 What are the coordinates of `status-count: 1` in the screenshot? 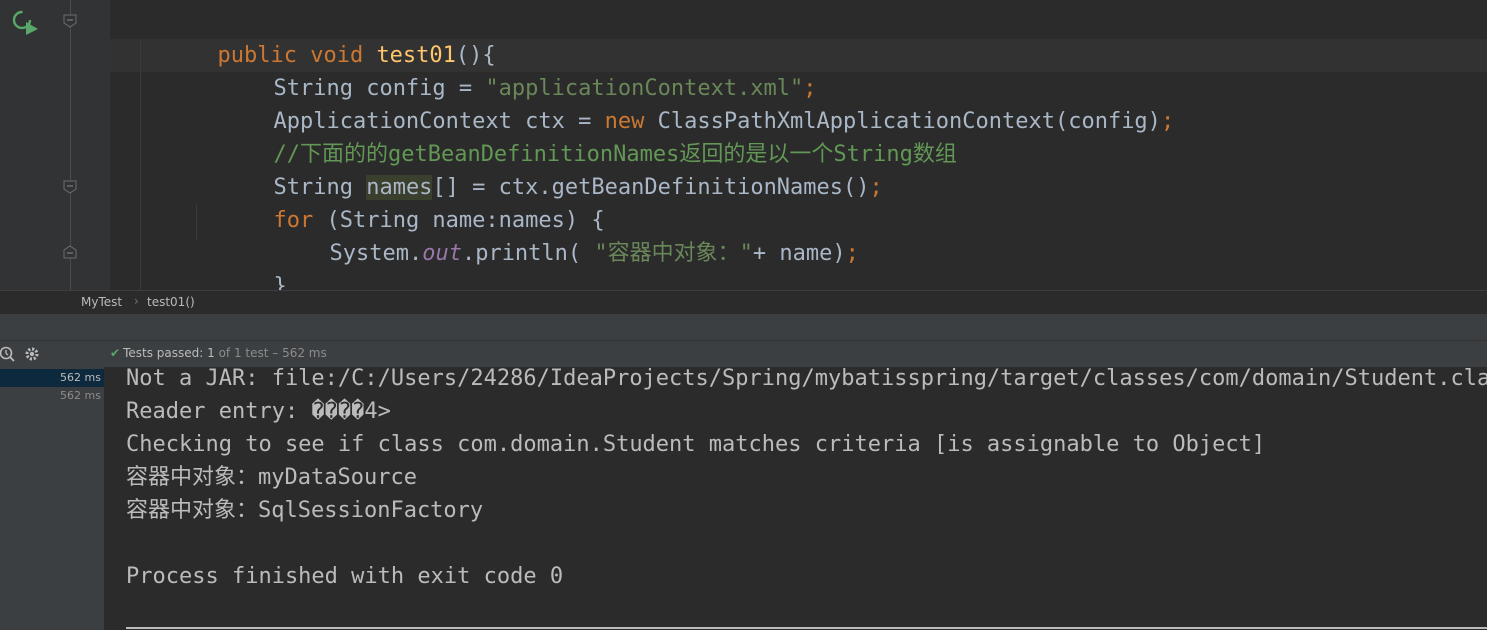 It's located at (211, 353).